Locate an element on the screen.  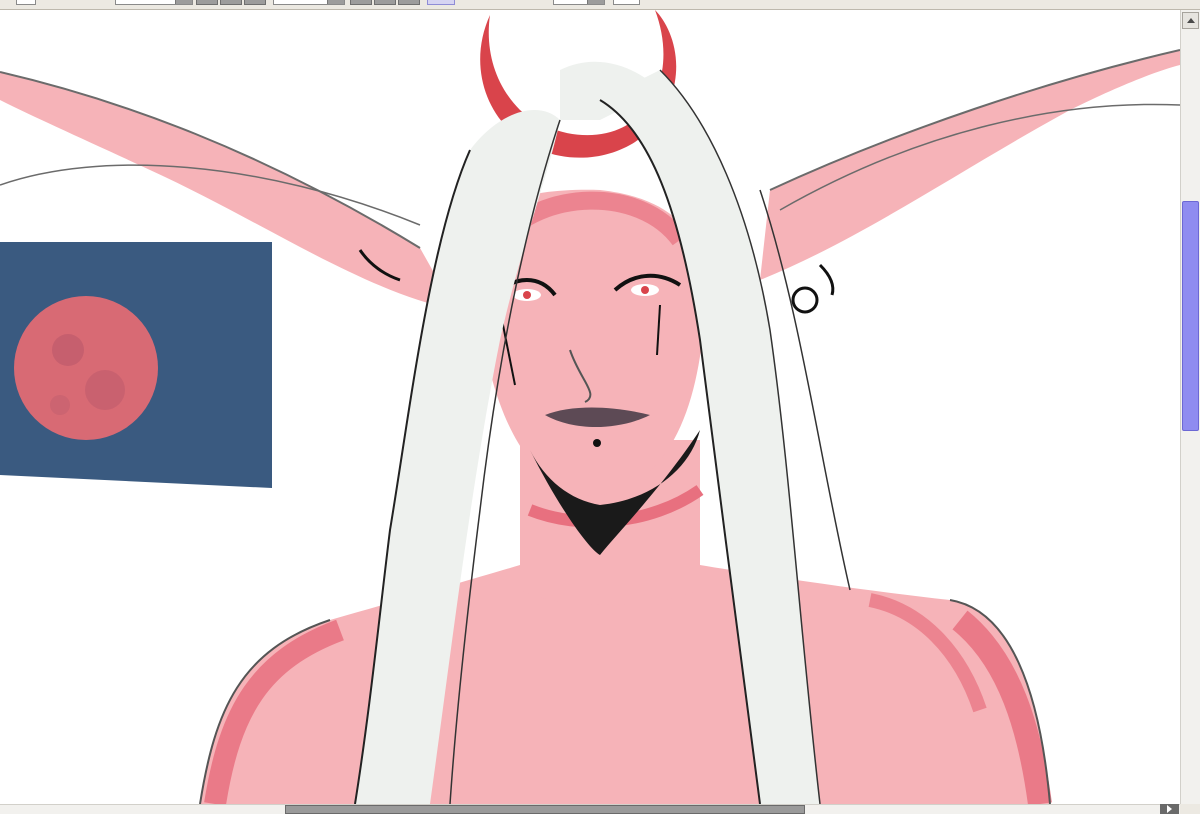
horizontal-scrollbar is located at coordinates (590, 809).